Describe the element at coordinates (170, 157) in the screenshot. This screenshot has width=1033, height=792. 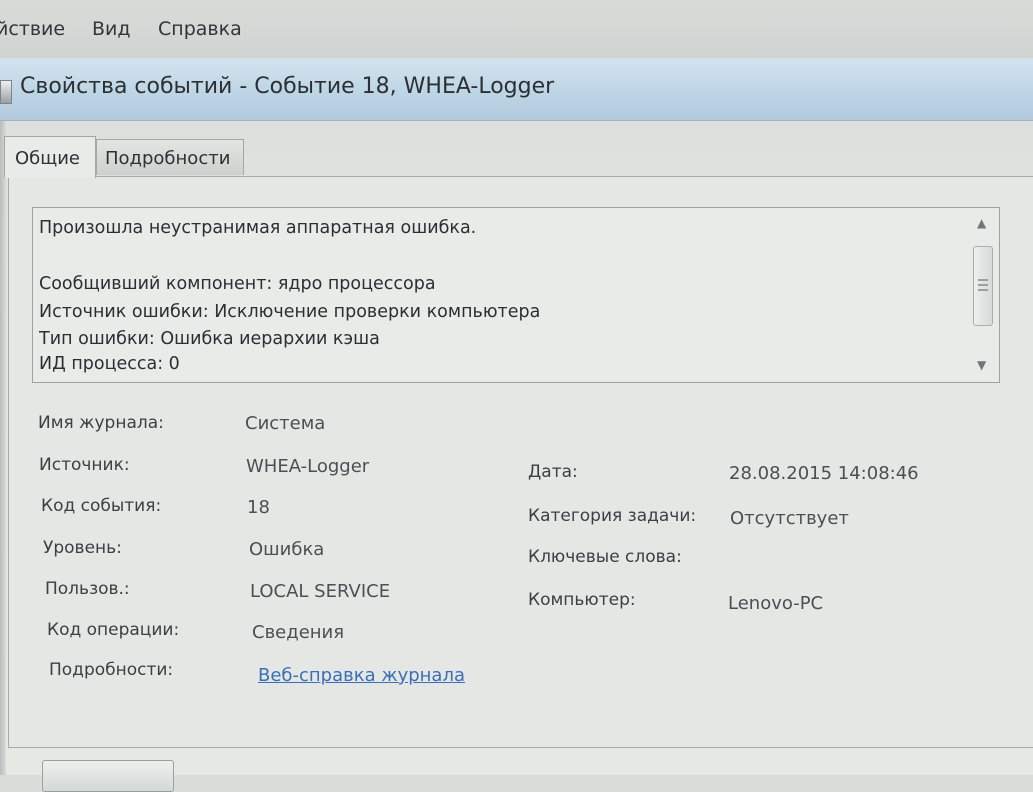
I see `tab-details: Подробности` at that location.